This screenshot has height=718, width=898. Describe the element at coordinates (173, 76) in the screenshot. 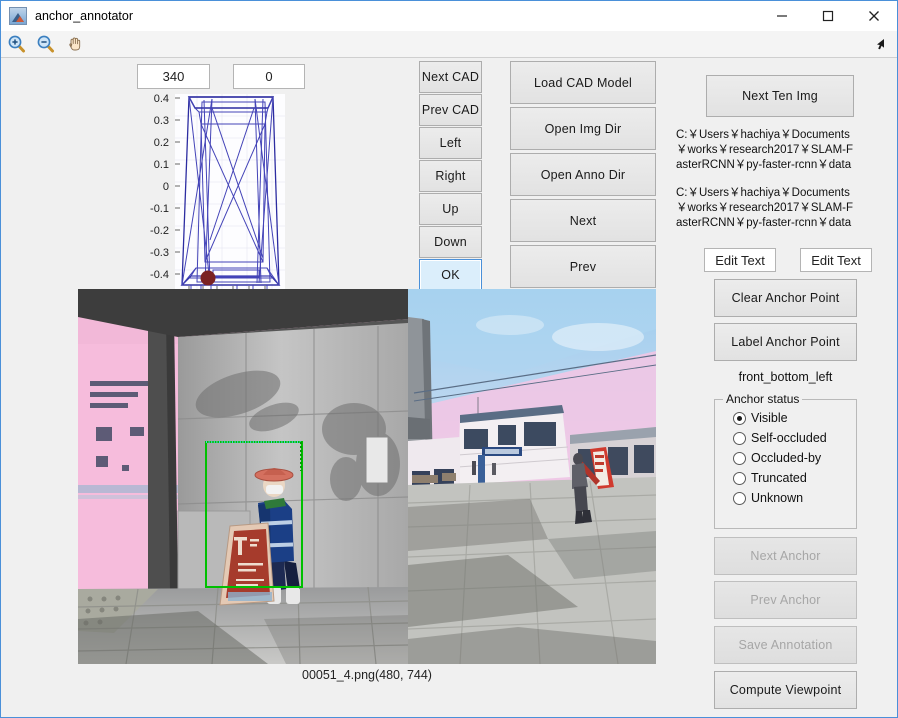

I see `azimuth-input: 340` at that location.